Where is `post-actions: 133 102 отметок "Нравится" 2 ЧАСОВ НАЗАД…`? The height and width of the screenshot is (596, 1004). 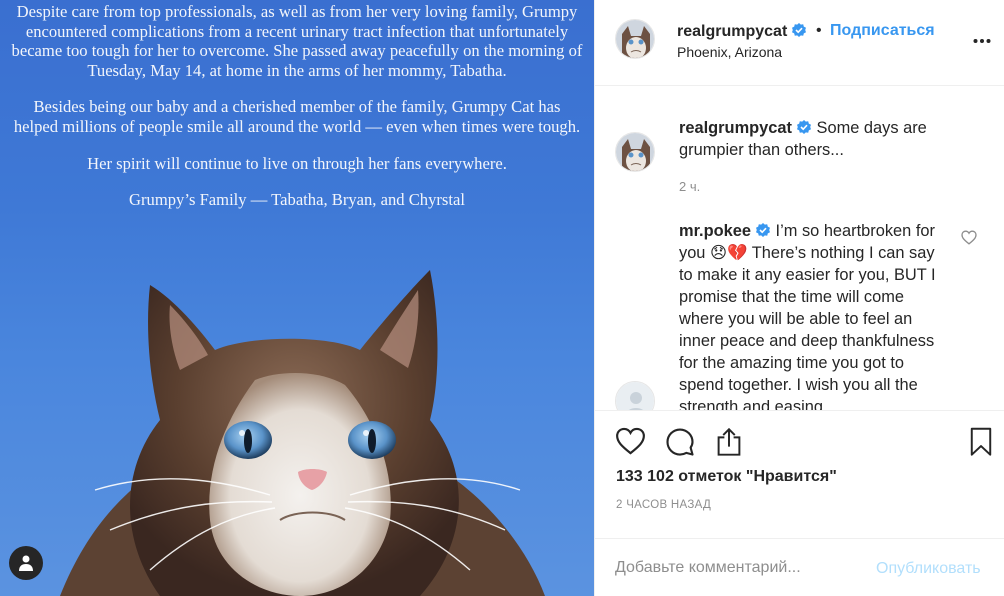
post-actions: 133 102 отметок "Нравится" 2 ЧАСОВ НАЗАД… is located at coordinates (799, 503).